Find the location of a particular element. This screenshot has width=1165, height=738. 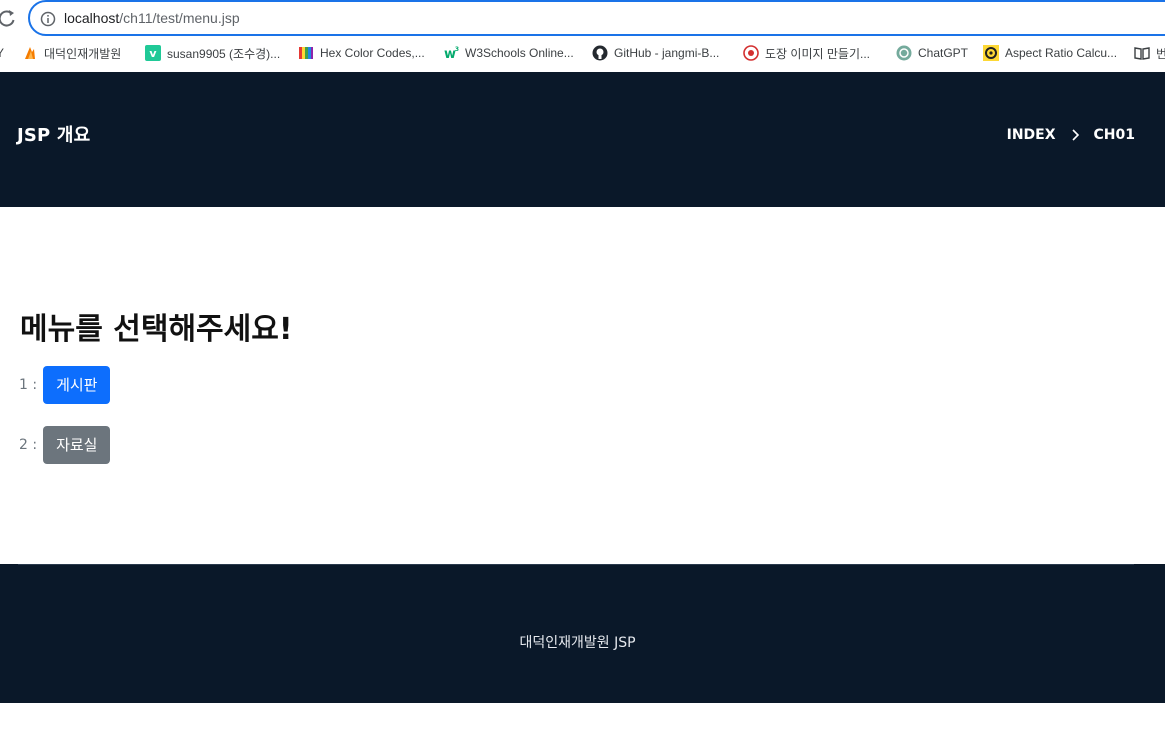

vimeo-icon: v is located at coordinates (153, 53).